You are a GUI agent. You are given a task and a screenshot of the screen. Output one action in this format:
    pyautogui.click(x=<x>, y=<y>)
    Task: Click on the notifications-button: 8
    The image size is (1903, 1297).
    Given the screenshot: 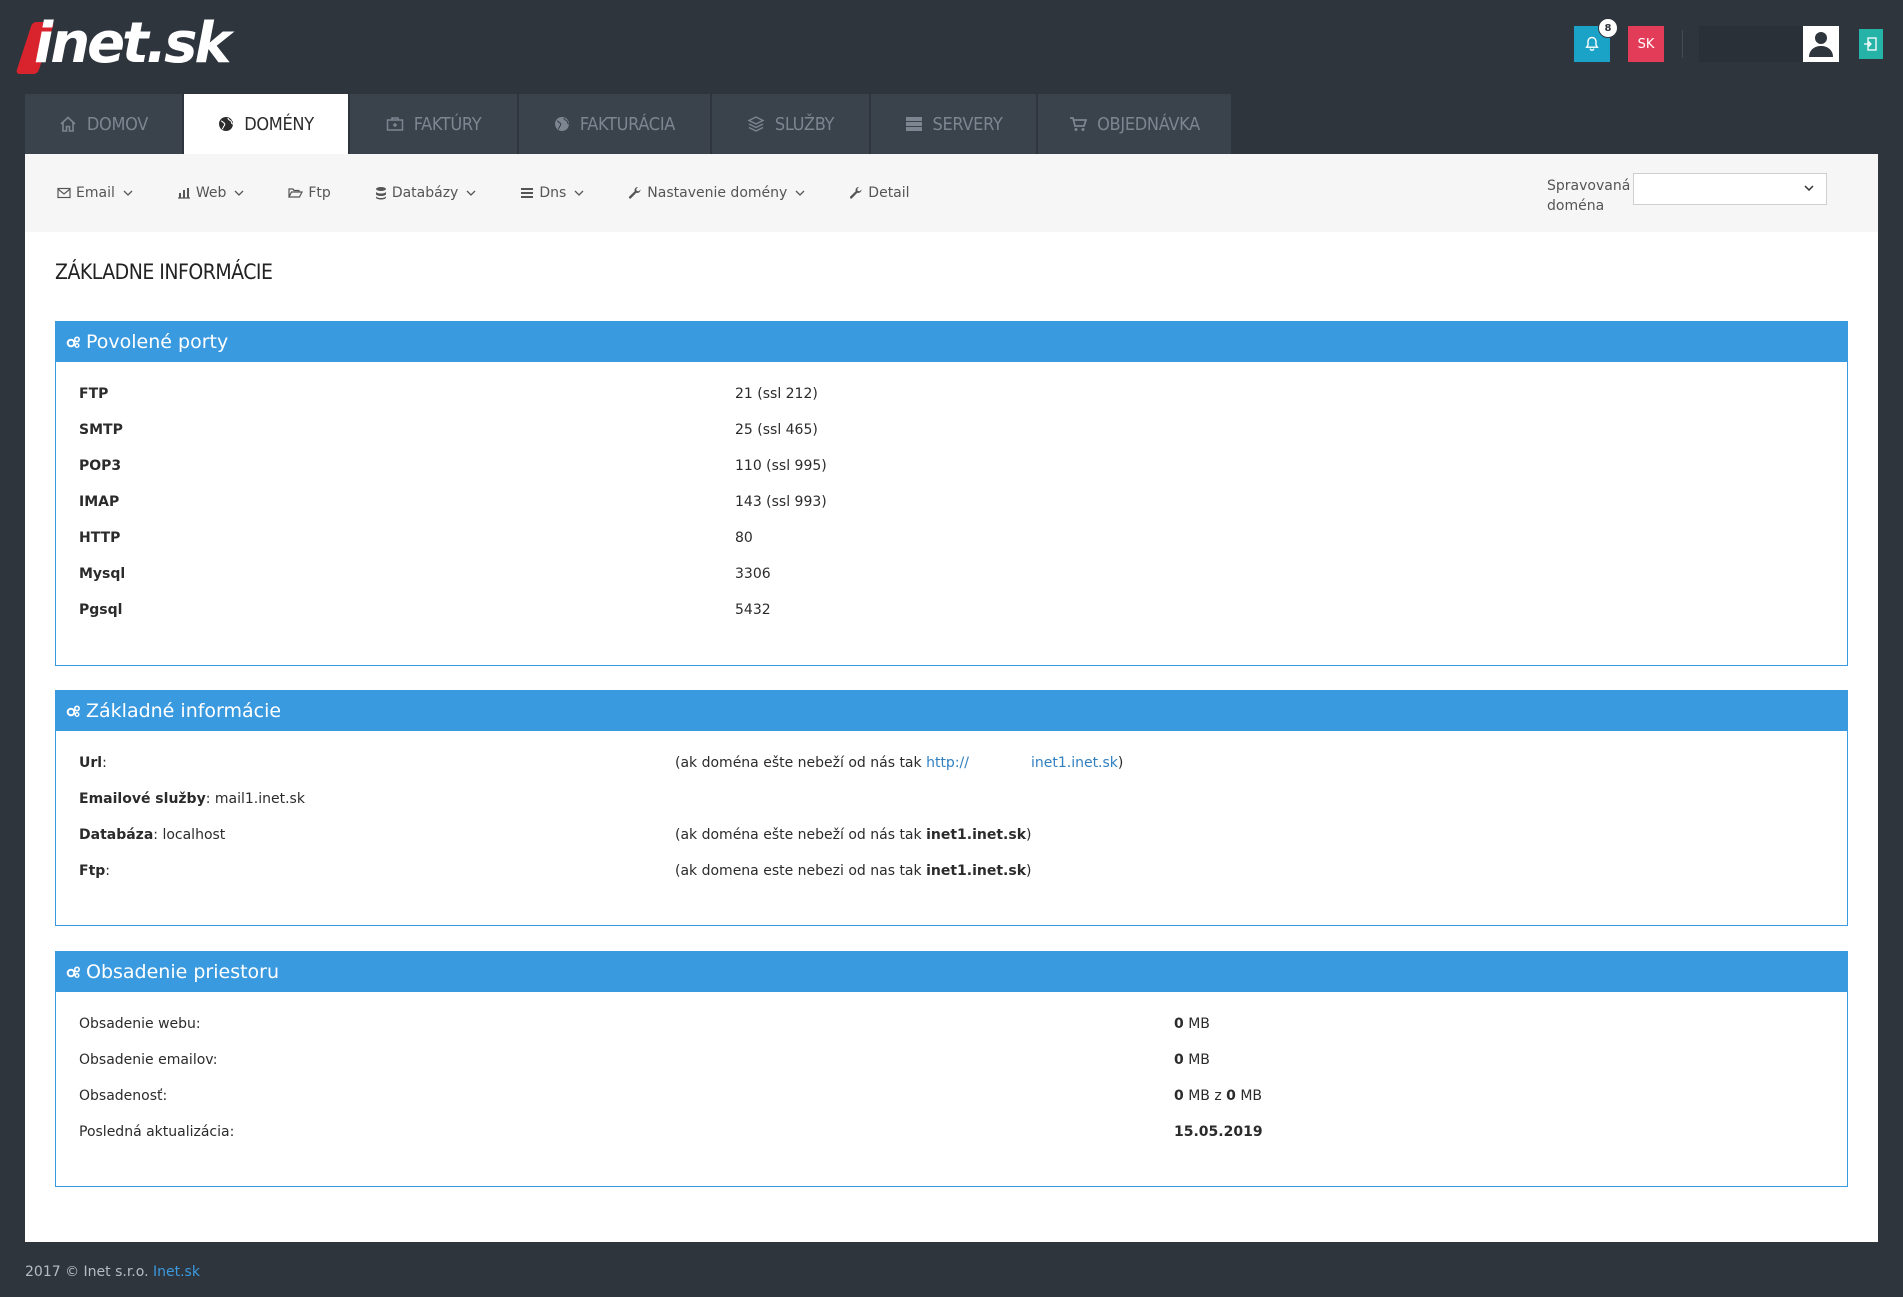 What is the action you would take?
    pyautogui.click(x=1596, y=40)
    